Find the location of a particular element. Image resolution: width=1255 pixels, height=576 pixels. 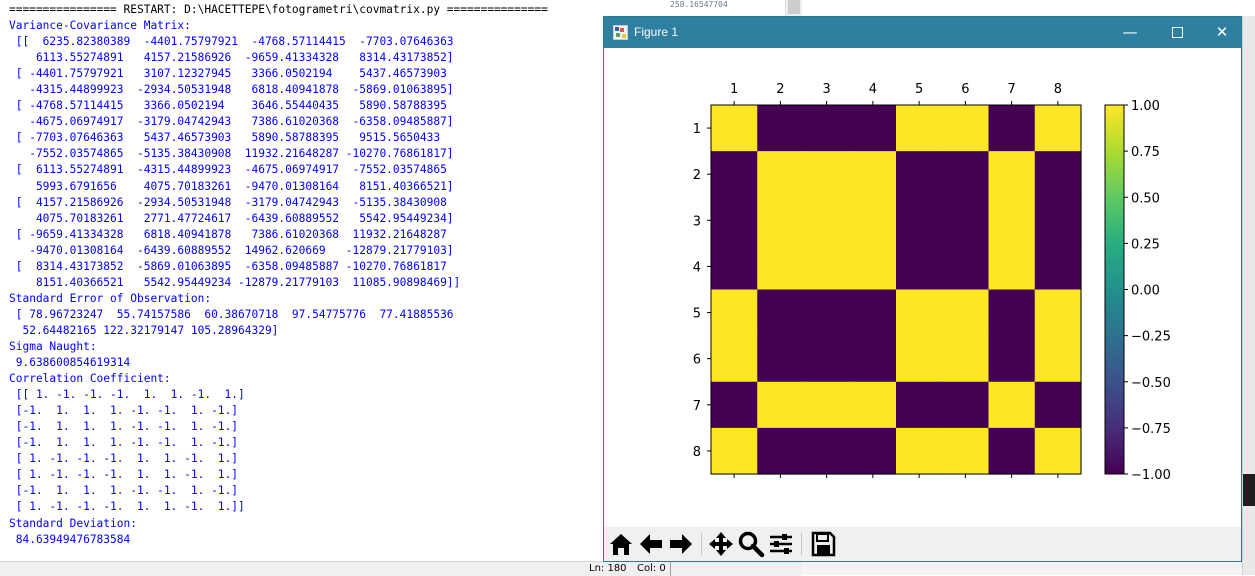

shell-line: Variance-Covariance Matrix: is located at coordinates (100, 26).